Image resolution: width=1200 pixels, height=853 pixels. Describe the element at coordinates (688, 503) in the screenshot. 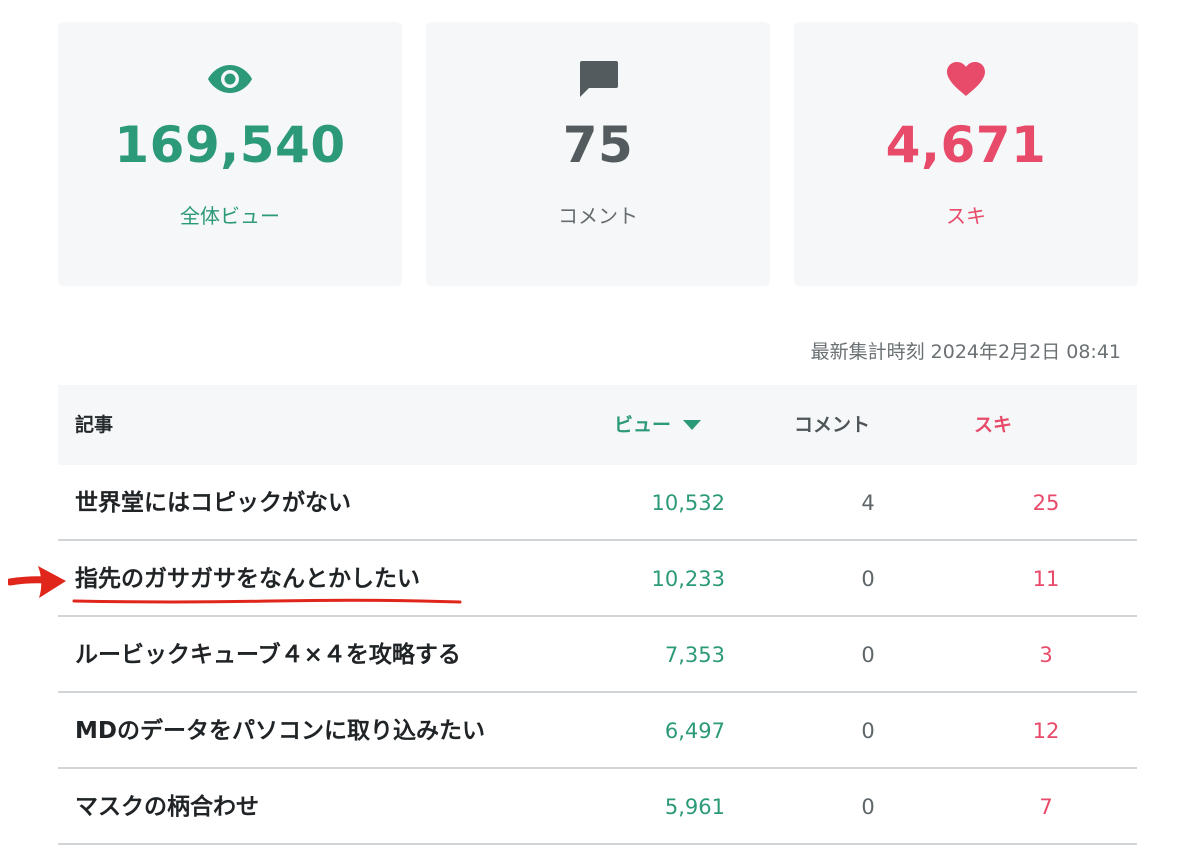

I see `views-count: 10,532` at that location.